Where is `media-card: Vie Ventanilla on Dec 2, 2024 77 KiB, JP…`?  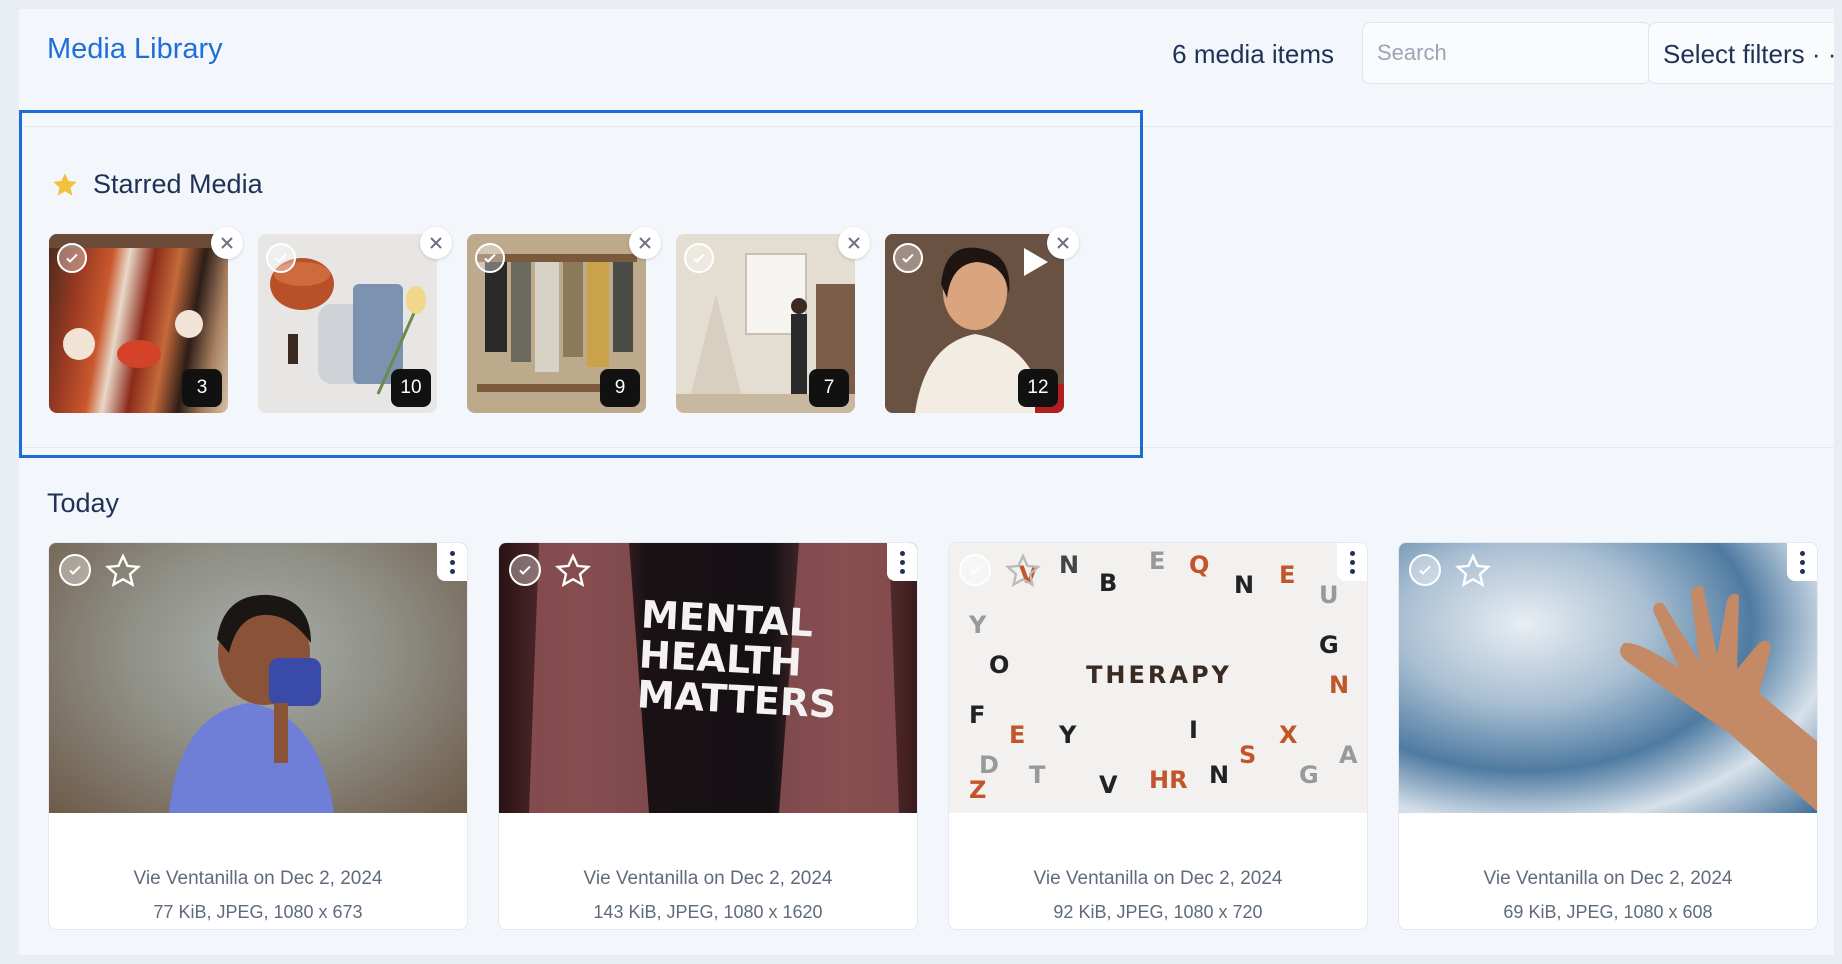 media-card: Vie Ventanilla on Dec 2, 2024 77 KiB, JP… is located at coordinates (258, 736).